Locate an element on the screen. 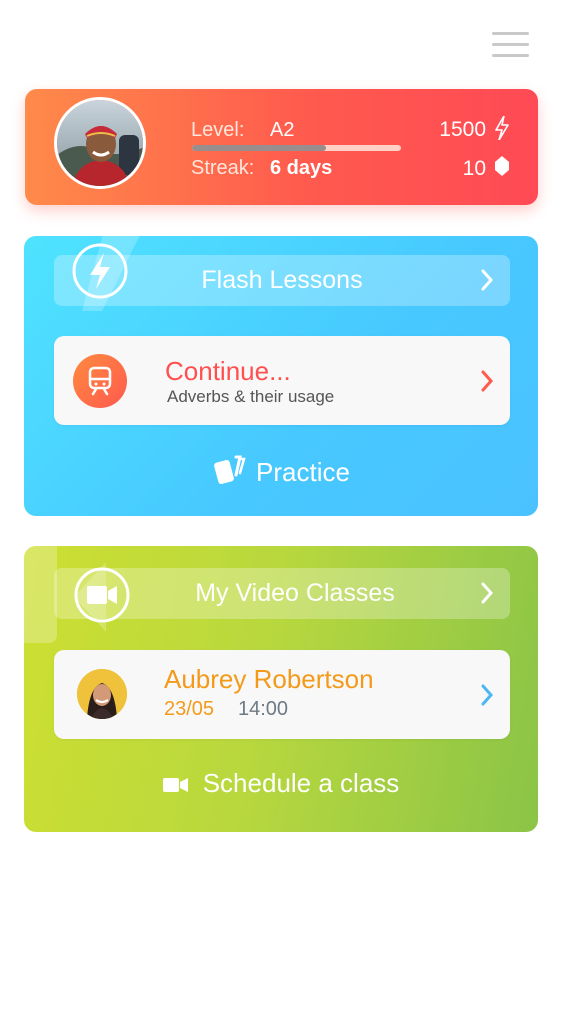  flash-lessons-header: Flash Lessons is located at coordinates (282, 280).